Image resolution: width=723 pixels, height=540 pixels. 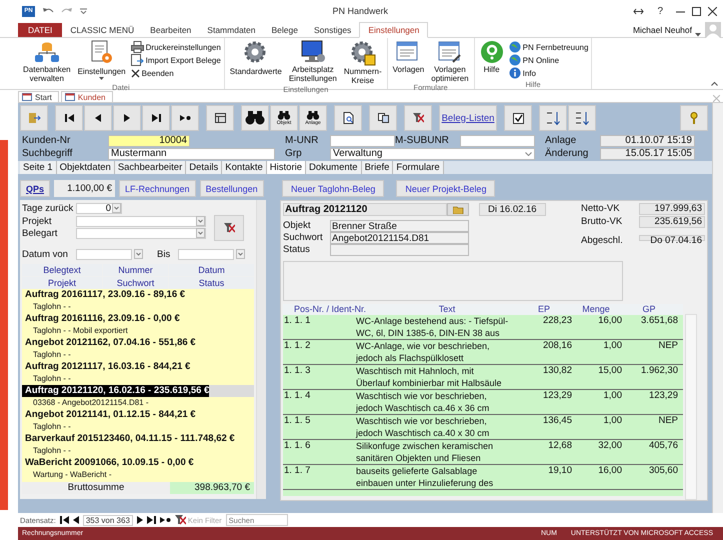 I want to click on remove-filter-button, so click(x=418, y=118).